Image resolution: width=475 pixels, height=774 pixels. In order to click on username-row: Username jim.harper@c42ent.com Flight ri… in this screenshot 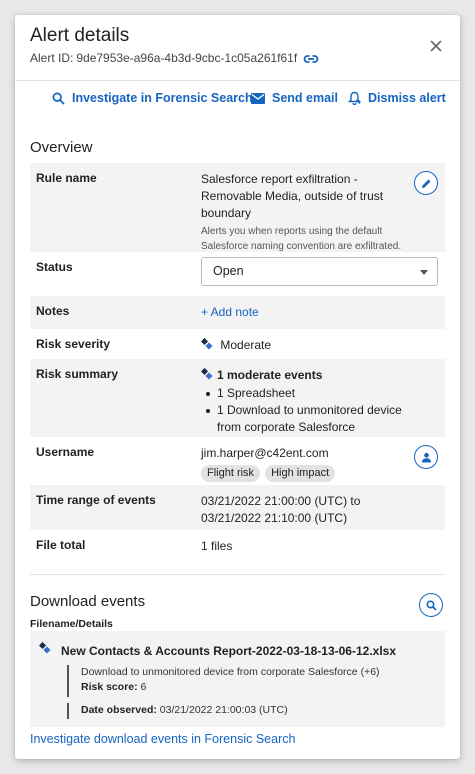, I will do `click(237, 461)`.